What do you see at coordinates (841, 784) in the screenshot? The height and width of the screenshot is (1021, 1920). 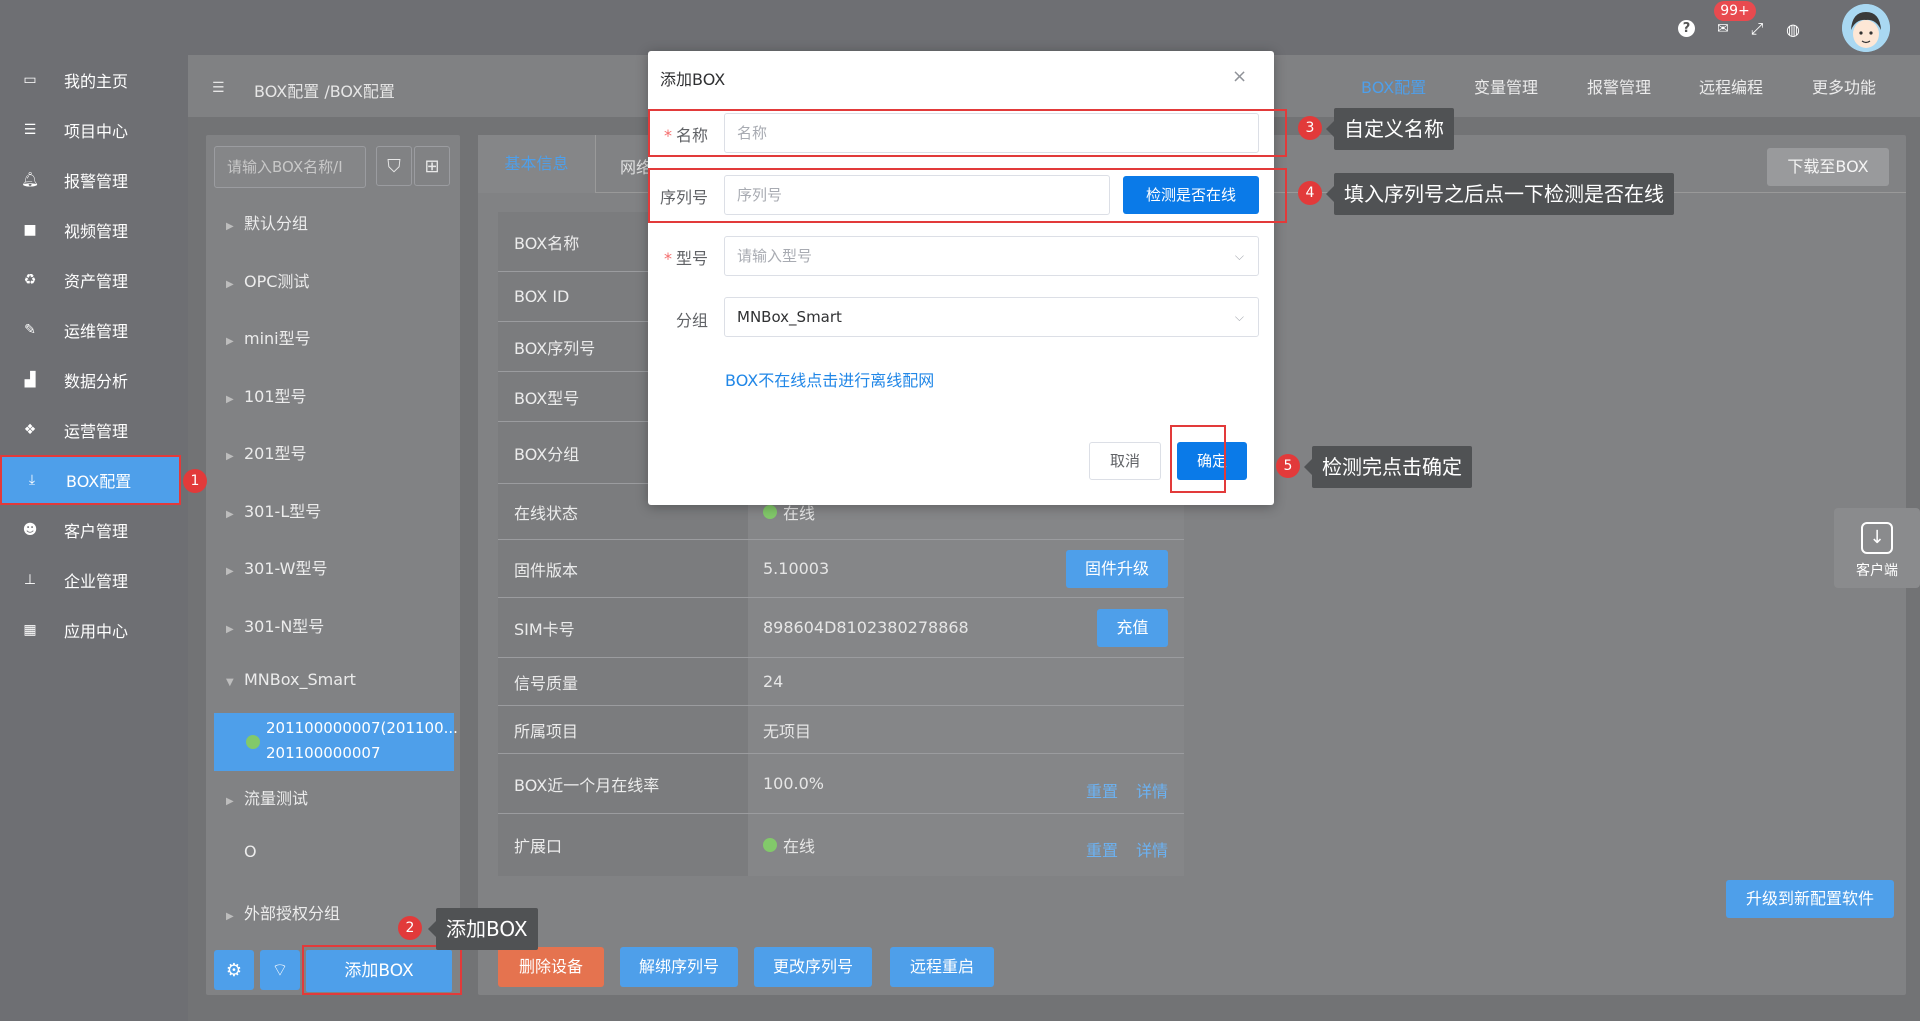 I see `table-row: BOX近一个月在线率 100.0%` at bounding box center [841, 784].